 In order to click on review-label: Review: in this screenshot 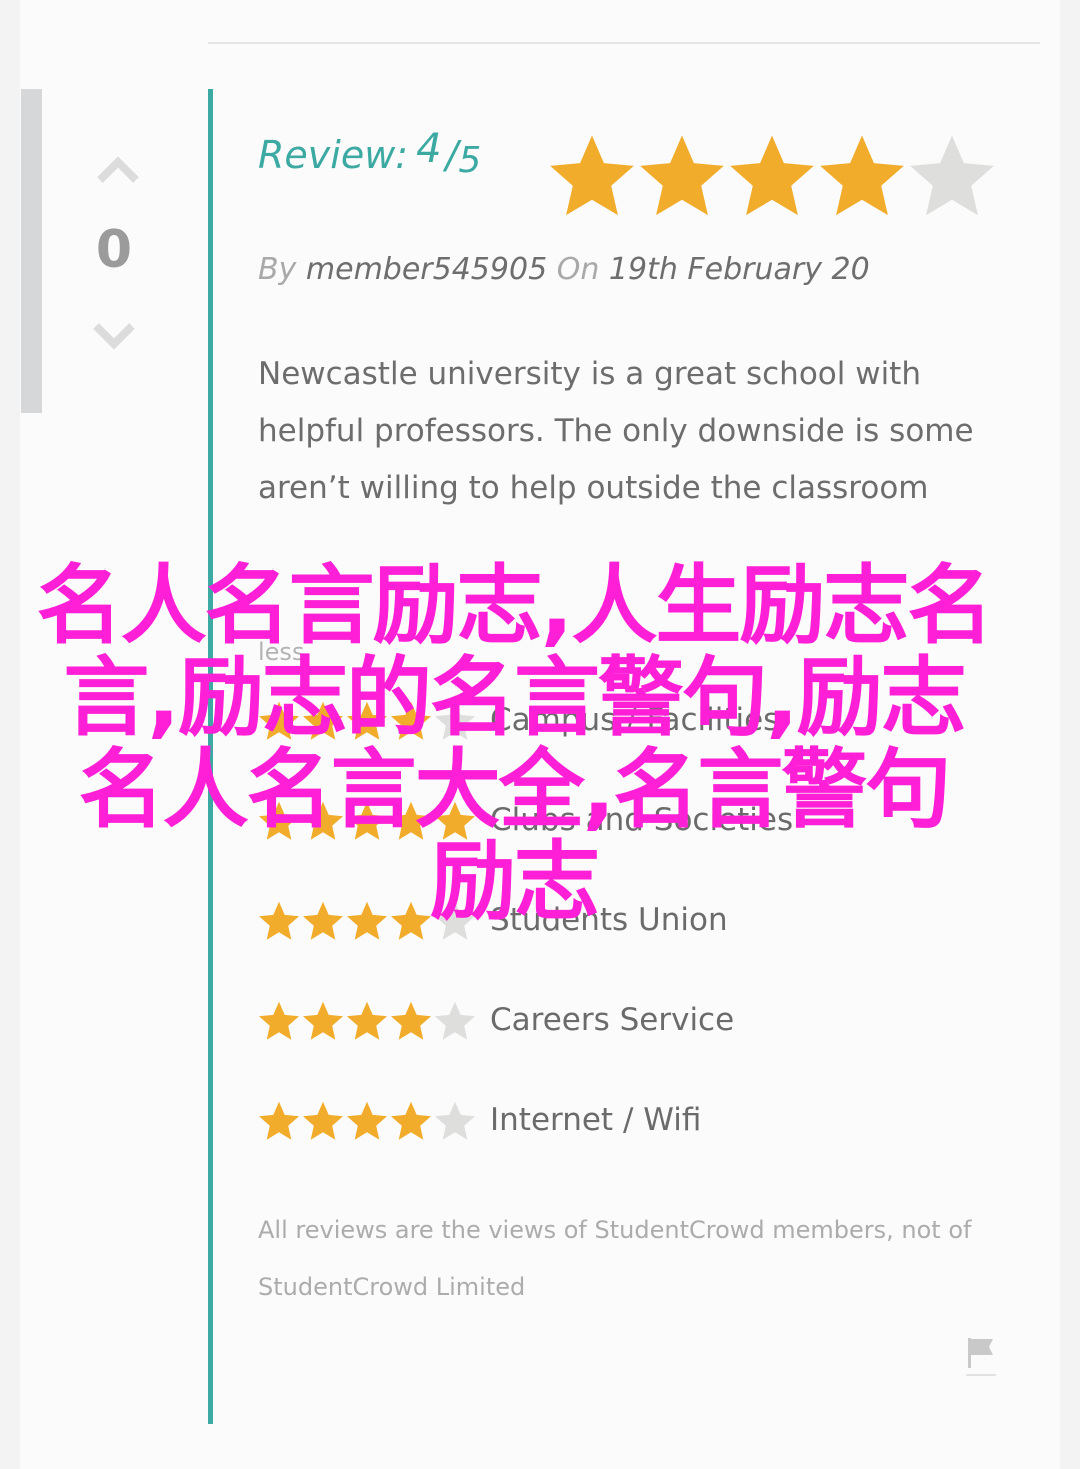, I will do `click(333, 155)`.